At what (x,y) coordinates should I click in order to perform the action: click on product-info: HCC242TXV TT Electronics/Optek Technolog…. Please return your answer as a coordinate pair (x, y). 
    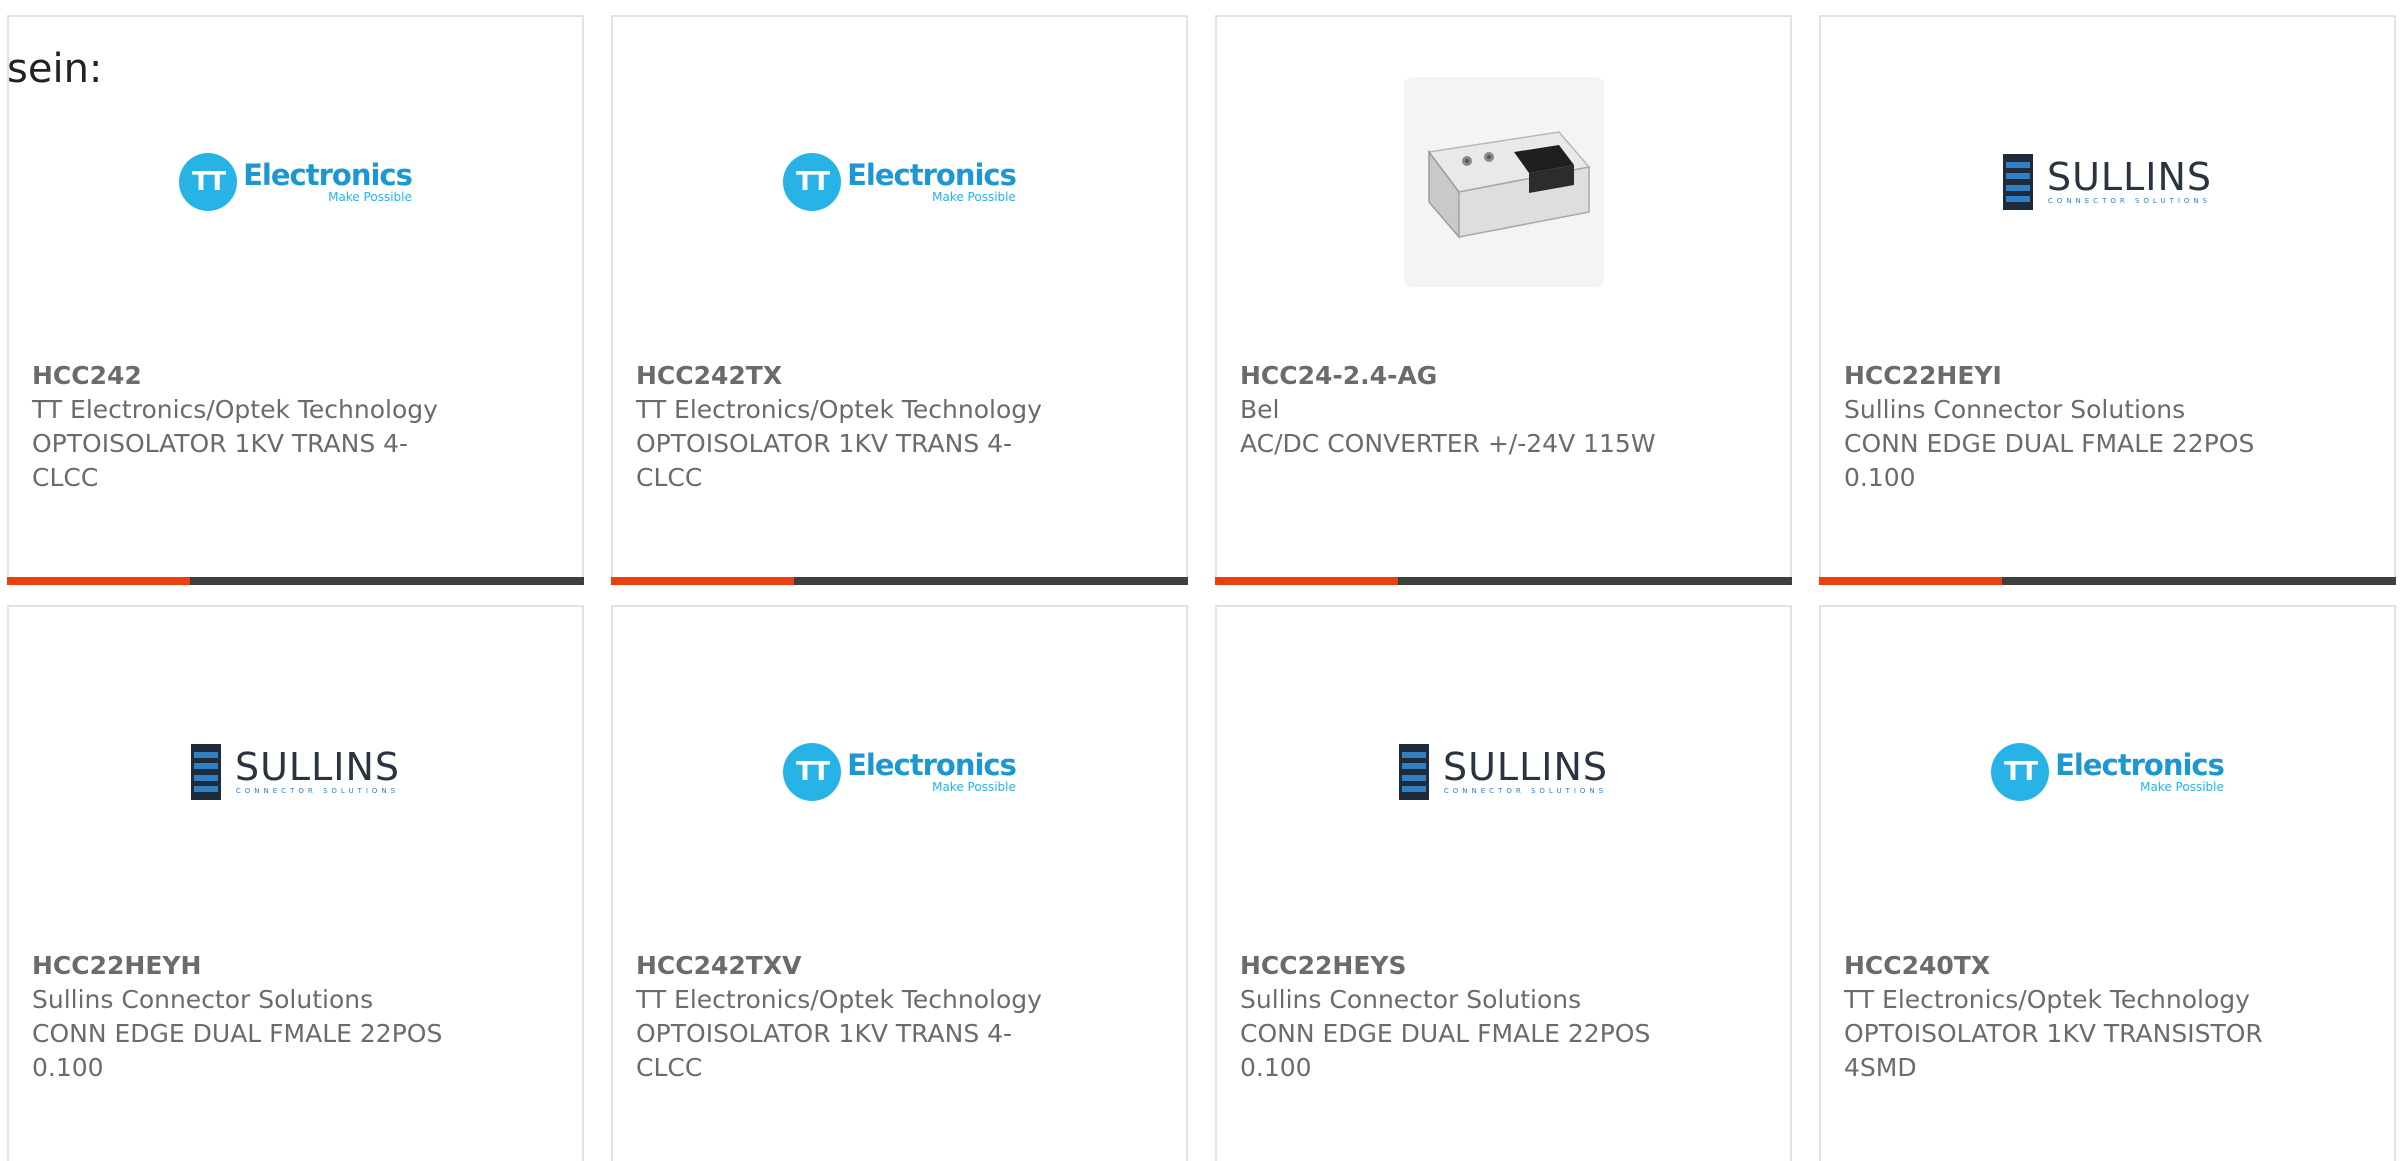
    Looking at the image, I should click on (856, 1017).